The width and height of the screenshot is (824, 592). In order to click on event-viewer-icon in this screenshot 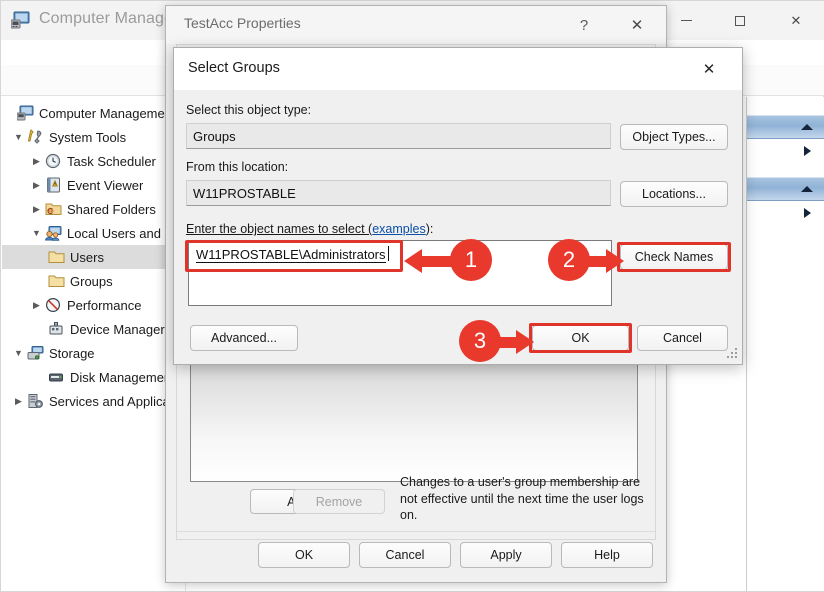, I will do `click(53, 185)`.